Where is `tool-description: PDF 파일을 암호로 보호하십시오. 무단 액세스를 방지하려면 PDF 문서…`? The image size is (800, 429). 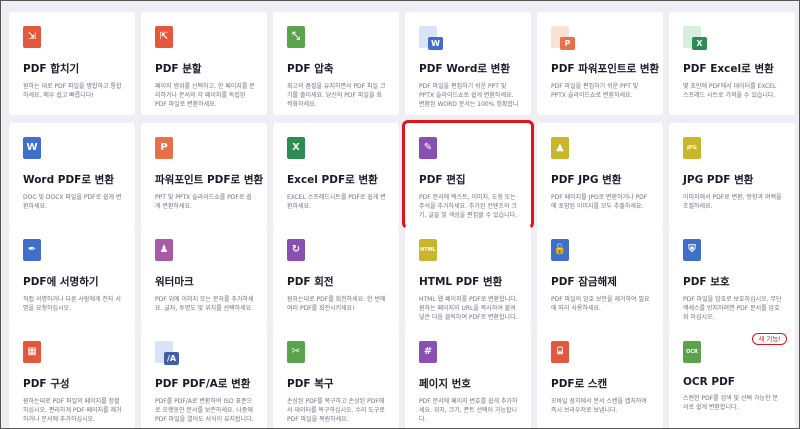
tool-description: PDF 파일을 암호로 보호하십시오. 무단 액세스를 방지하려면 PDF 문서… is located at coordinates (732, 308).